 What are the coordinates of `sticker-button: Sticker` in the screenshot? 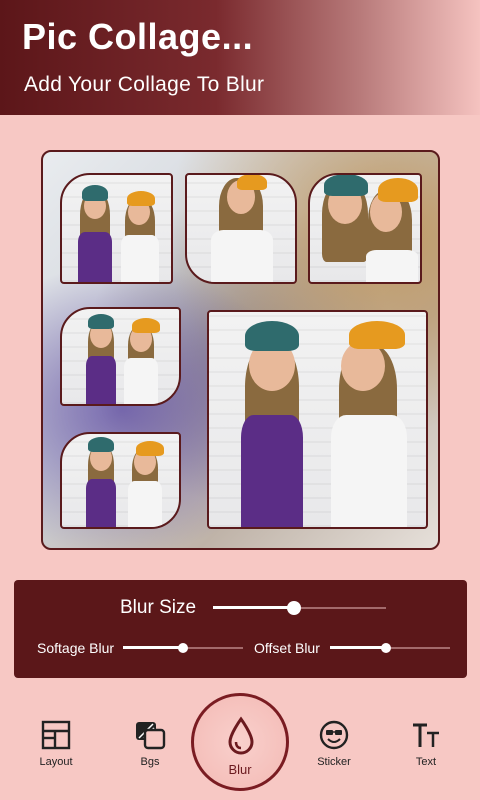 It's located at (334, 744).